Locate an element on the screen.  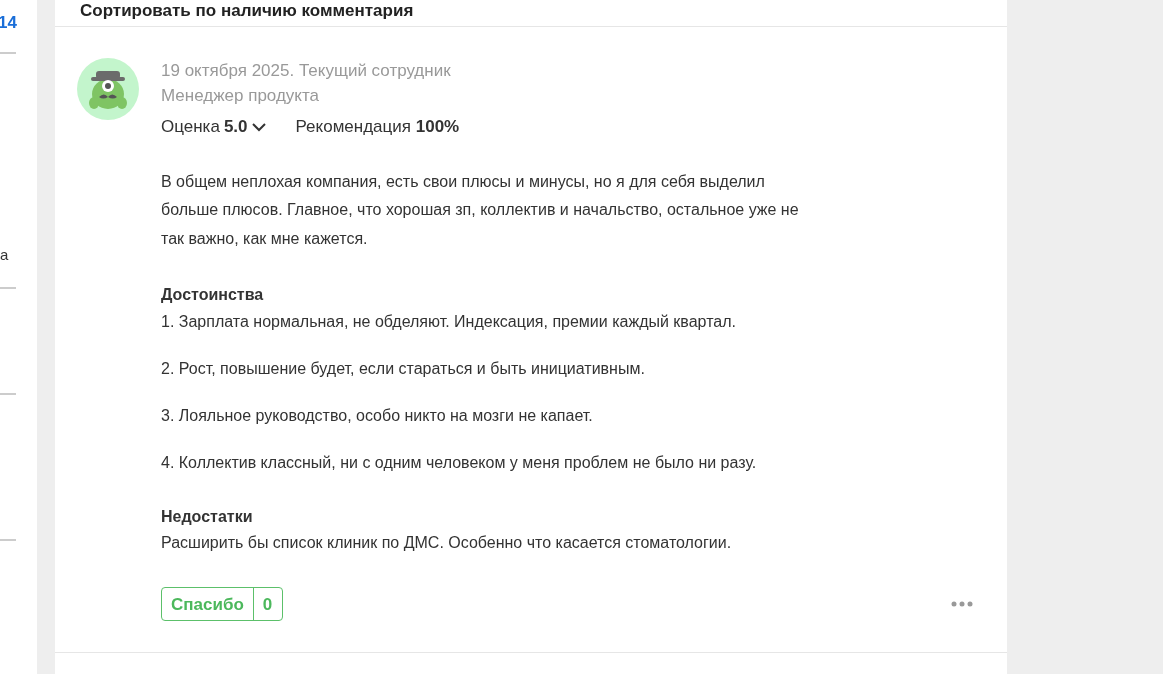
more-icon is located at coordinates (962, 604).